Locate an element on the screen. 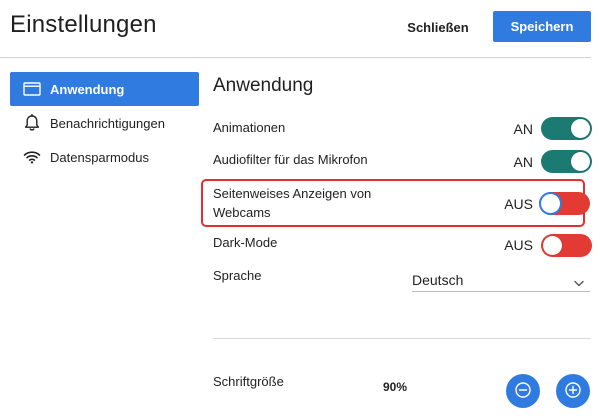 This screenshot has width=600, height=418. plus-icon is located at coordinates (573, 391).